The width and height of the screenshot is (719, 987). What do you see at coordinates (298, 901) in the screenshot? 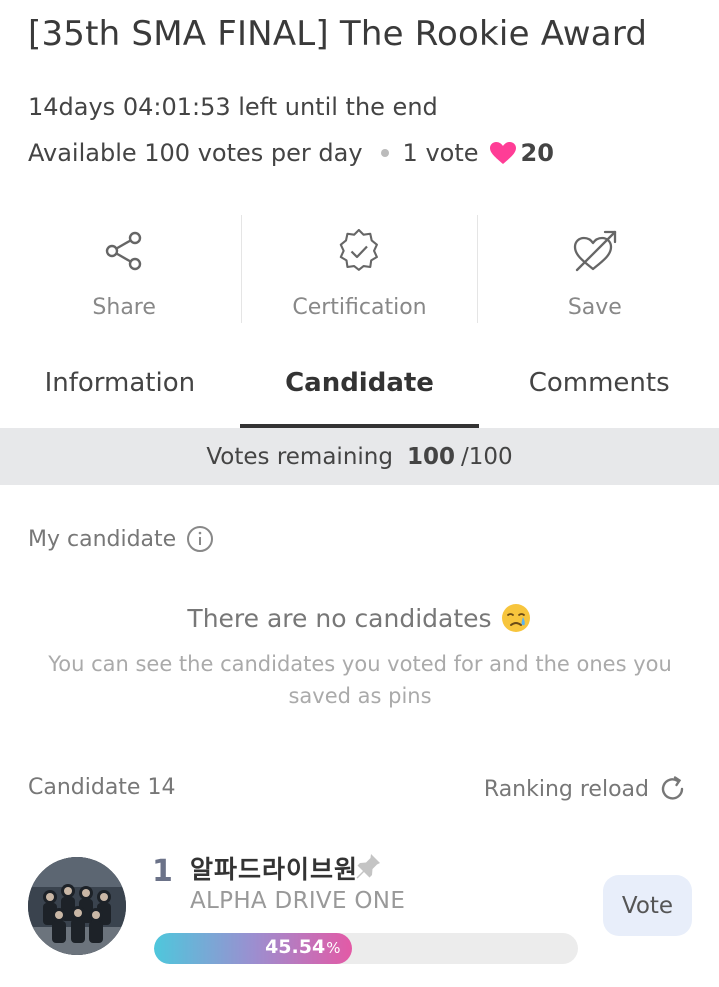
I see `candidate-name-english: ALPHA DRIVE ONE` at bounding box center [298, 901].